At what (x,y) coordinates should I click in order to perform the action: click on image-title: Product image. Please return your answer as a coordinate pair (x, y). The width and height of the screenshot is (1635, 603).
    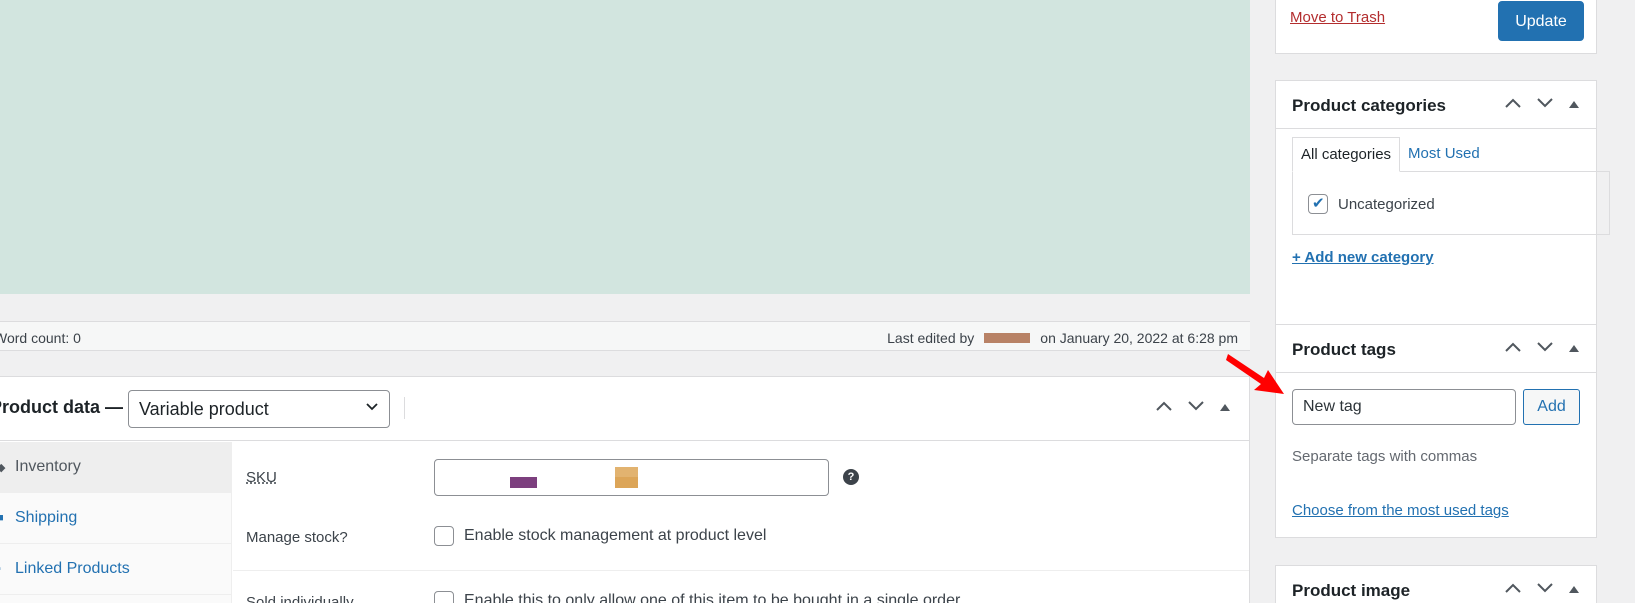
    Looking at the image, I should click on (1351, 590).